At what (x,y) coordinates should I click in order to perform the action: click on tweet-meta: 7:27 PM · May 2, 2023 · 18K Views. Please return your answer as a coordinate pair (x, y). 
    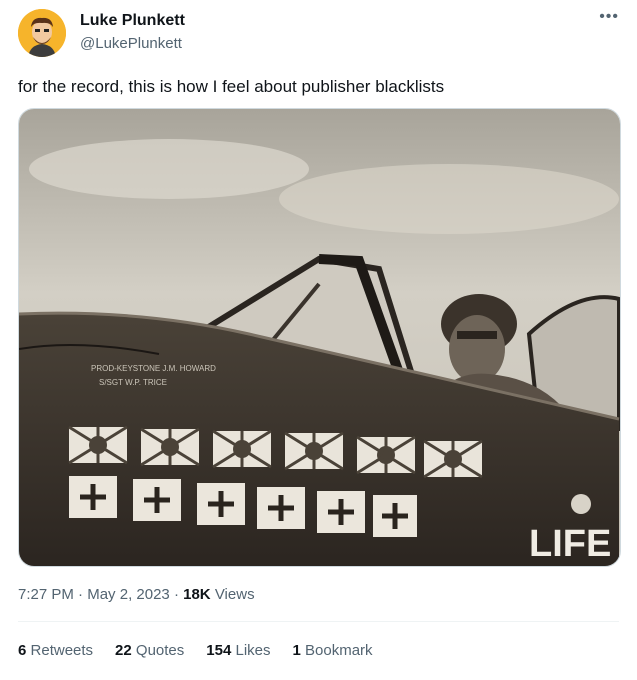
    Looking at the image, I should click on (136, 594).